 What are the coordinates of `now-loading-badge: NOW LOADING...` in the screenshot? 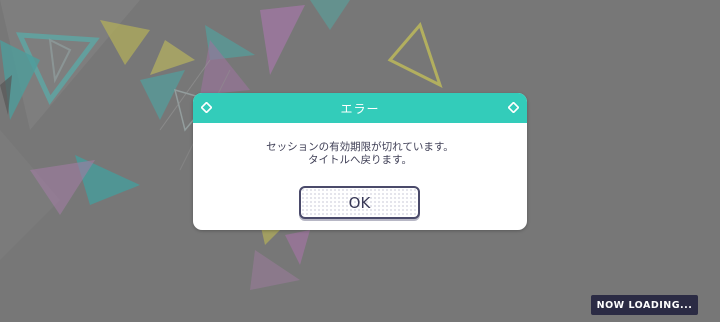 It's located at (644, 305).